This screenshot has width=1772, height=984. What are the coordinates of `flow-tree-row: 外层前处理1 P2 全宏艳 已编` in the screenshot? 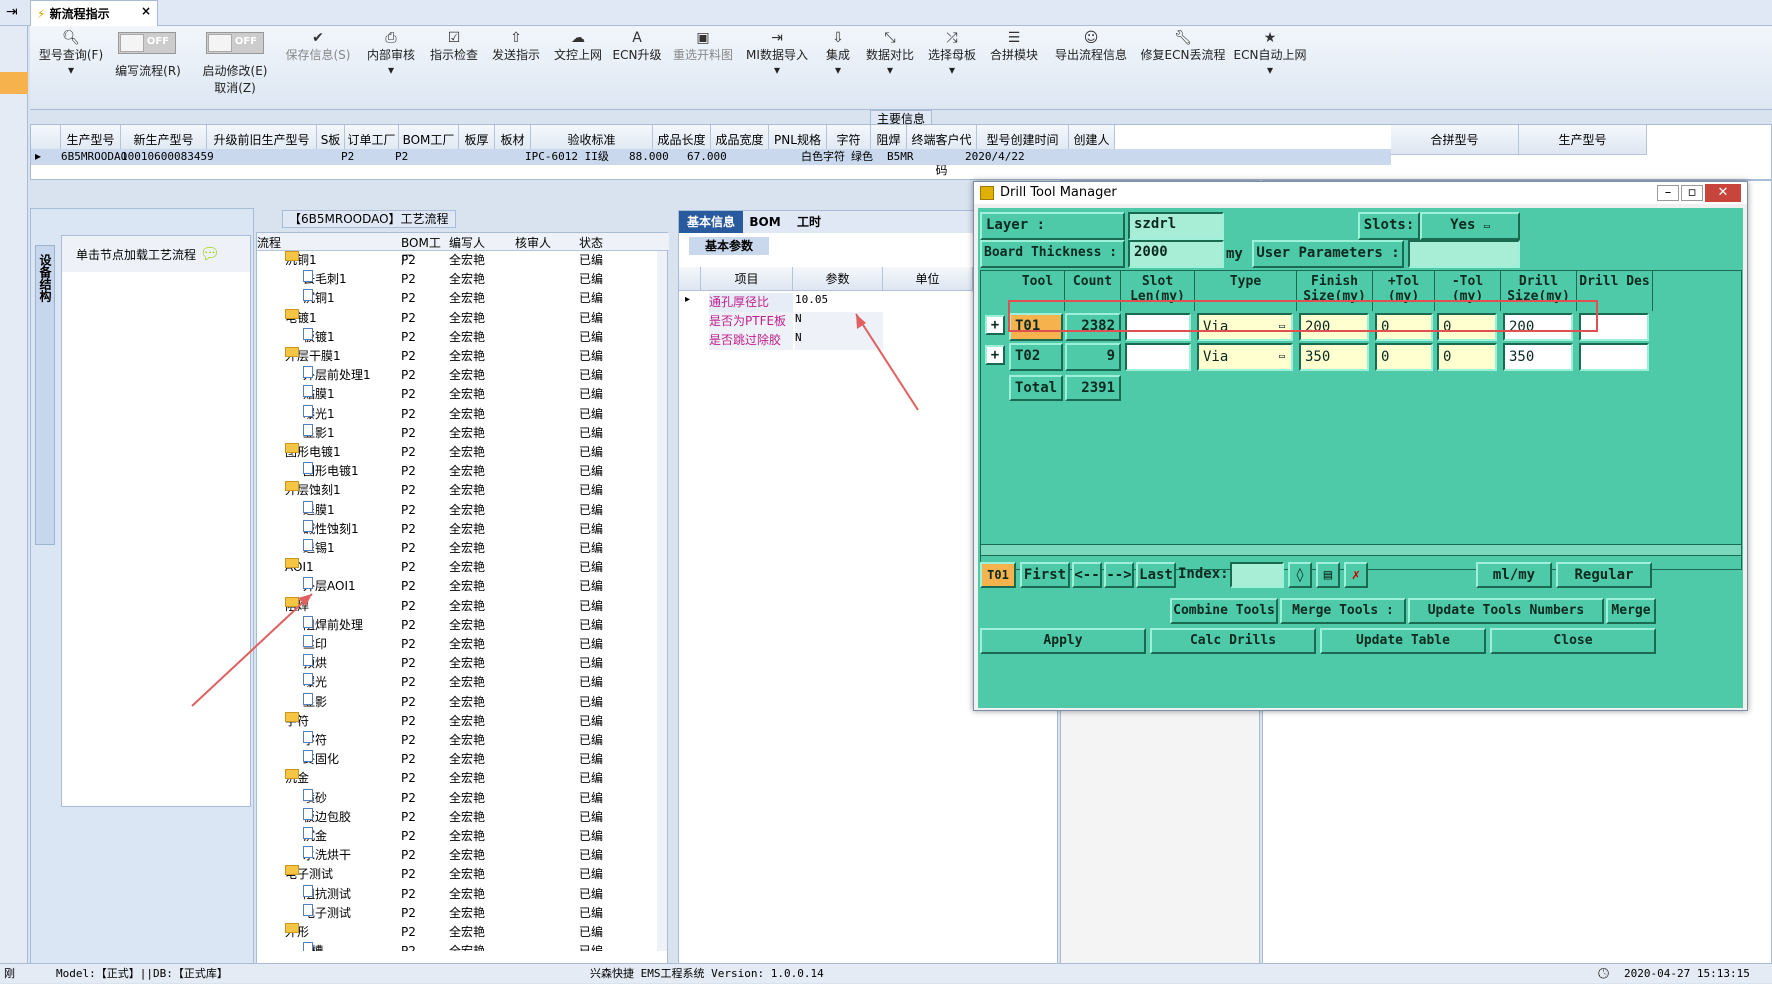 It's located at (442, 375).